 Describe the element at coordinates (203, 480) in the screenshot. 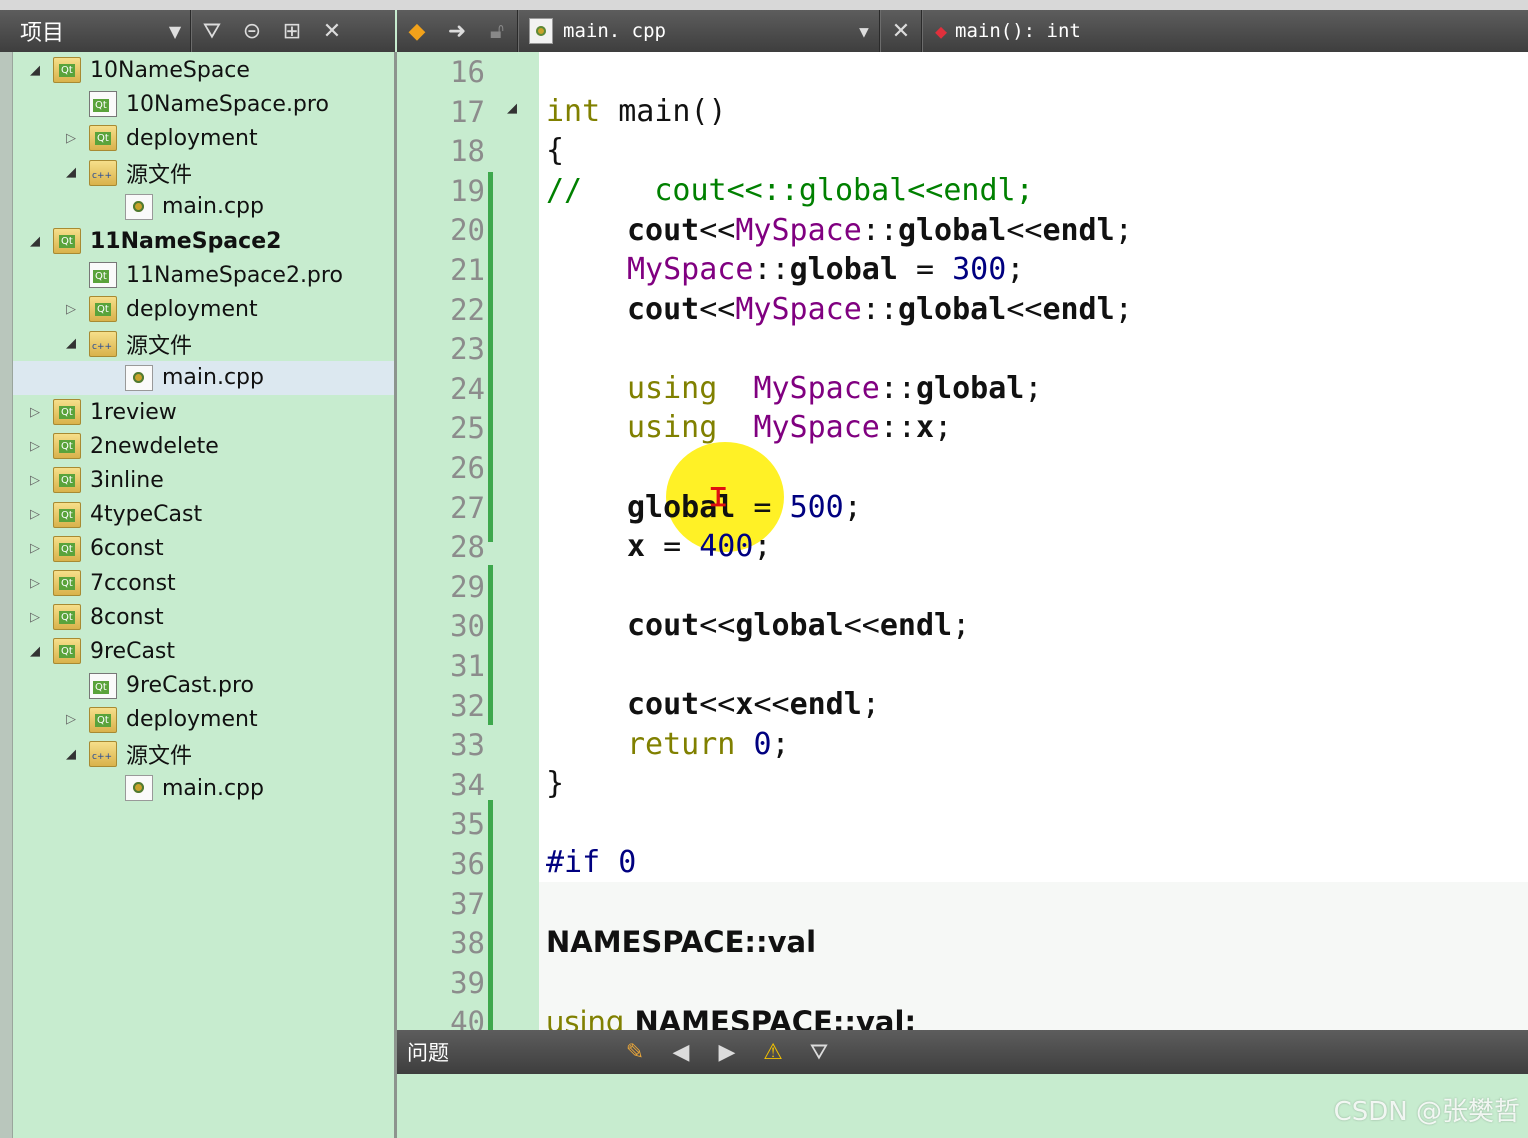

I see `tree-item: ▷ 3inline` at that location.